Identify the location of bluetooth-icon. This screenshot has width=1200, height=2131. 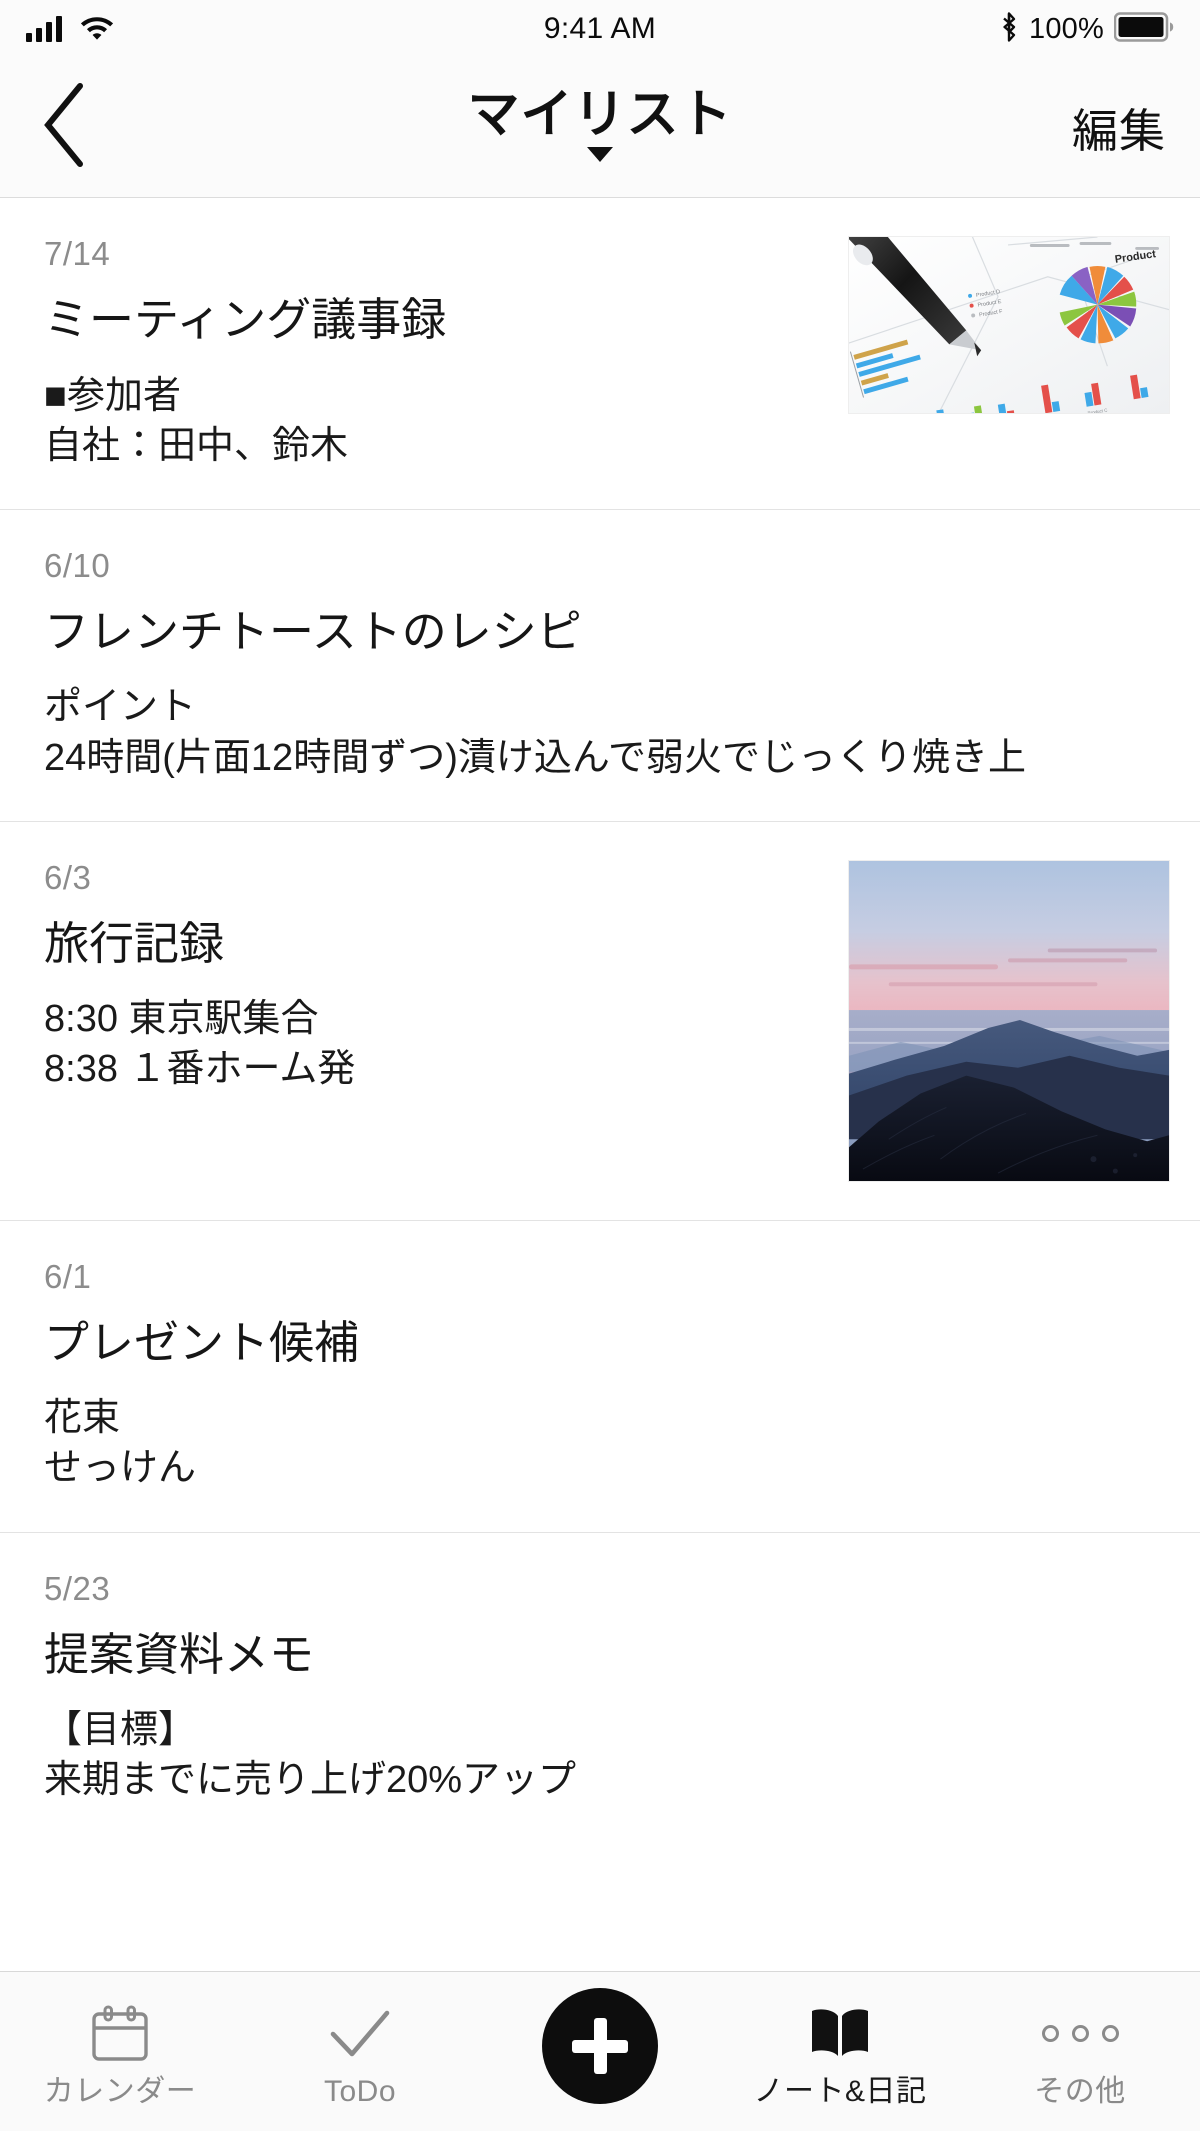
(1009, 29).